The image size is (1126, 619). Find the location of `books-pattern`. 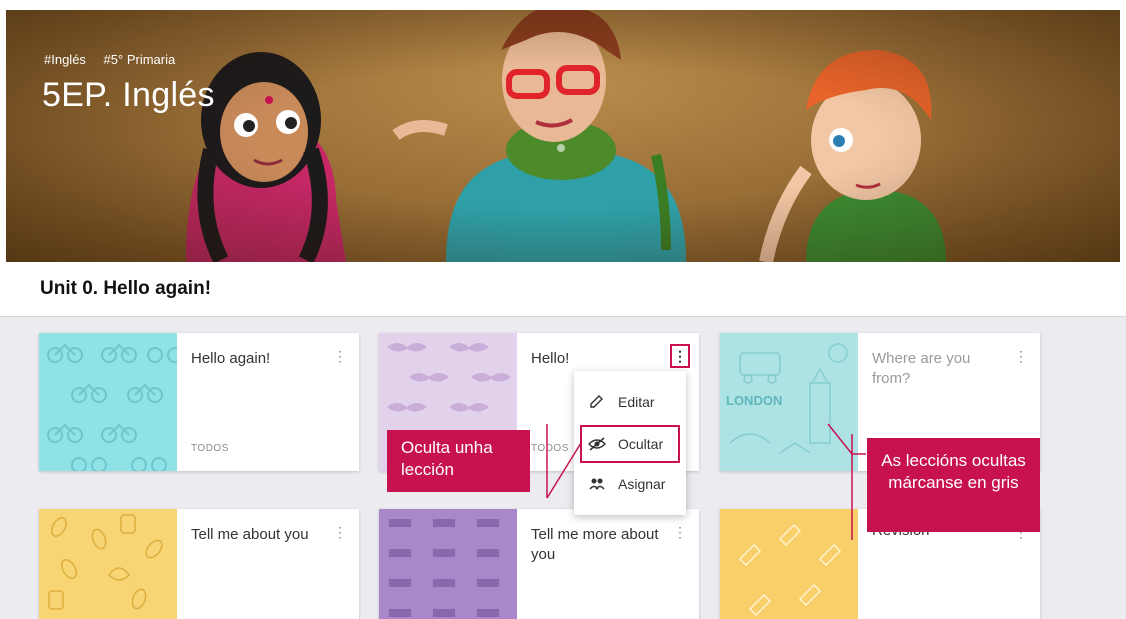

books-pattern is located at coordinates (444, 568).